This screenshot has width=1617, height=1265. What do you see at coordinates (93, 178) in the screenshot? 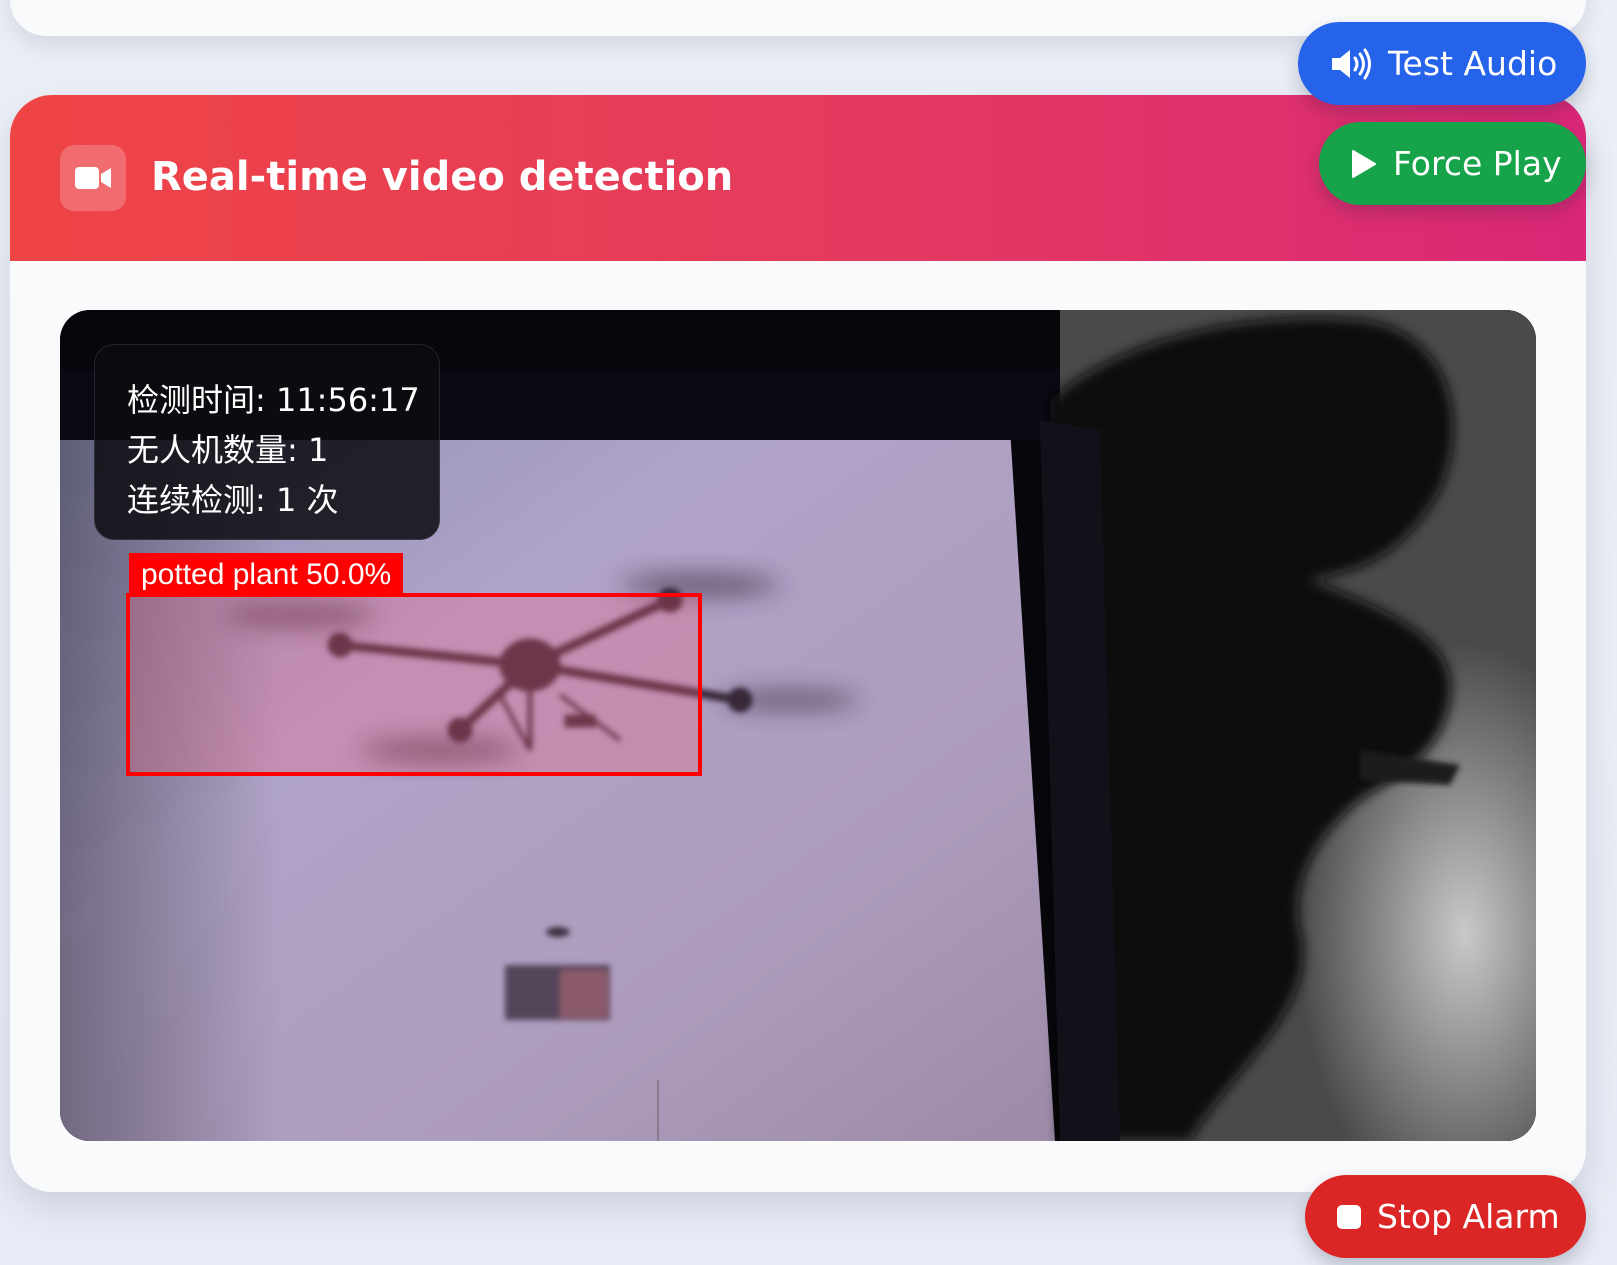
I see `video-camera-icon` at bounding box center [93, 178].